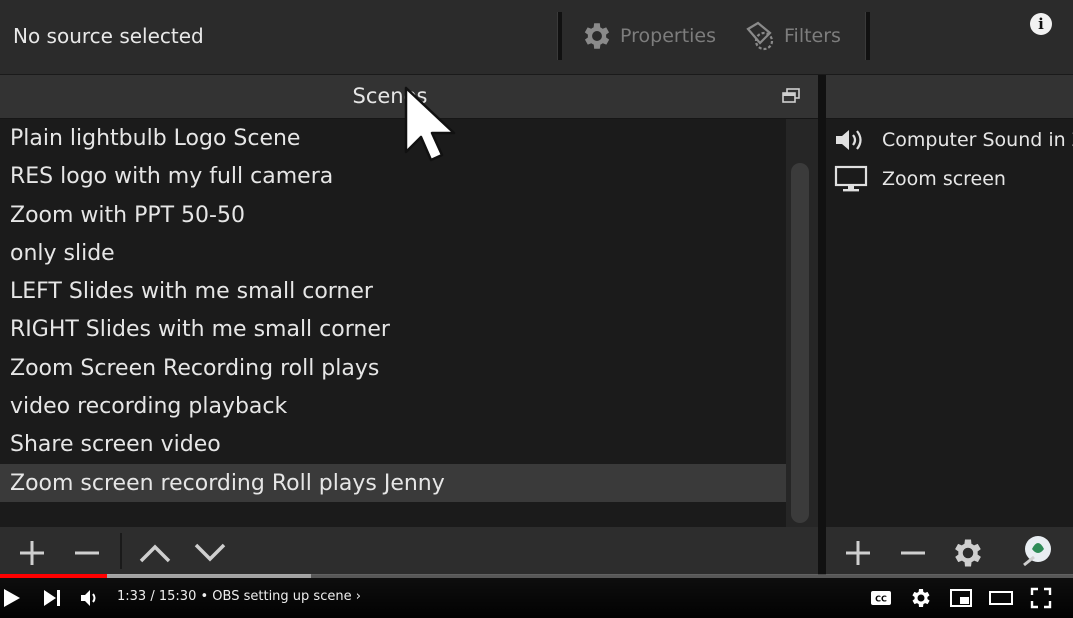 This screenshot has height=618, width=1073. Describe the element at coordinates (1038, 551) in the screenshot. I see `channel-watermark-icon` at that location.